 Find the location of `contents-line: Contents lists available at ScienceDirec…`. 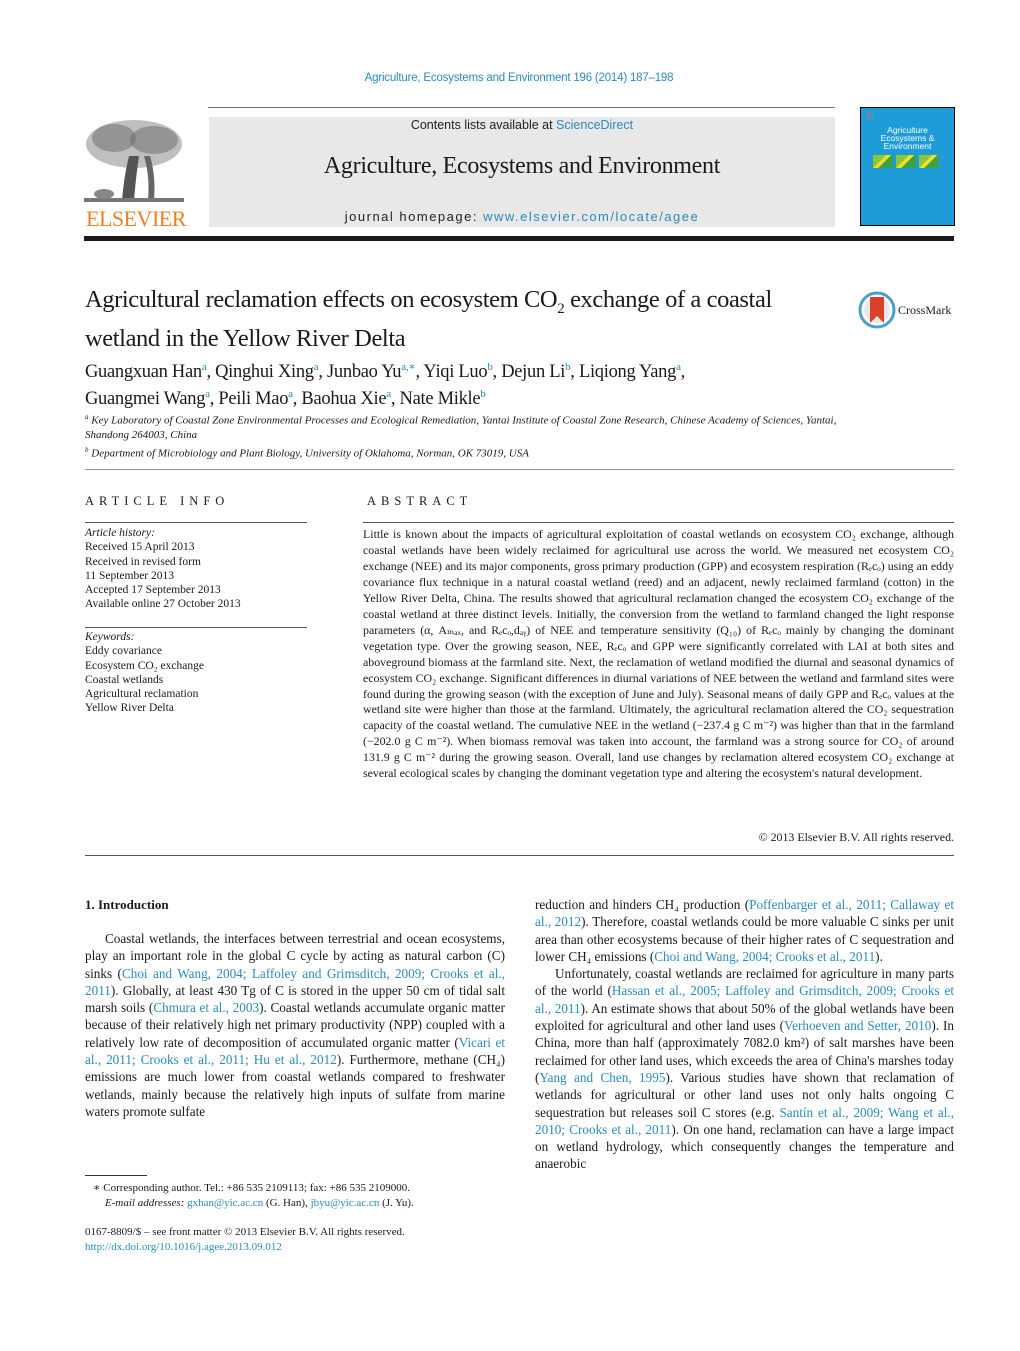

contents-line: Contents lists available at ScienceDirec… is located at coordinates (522, 125).